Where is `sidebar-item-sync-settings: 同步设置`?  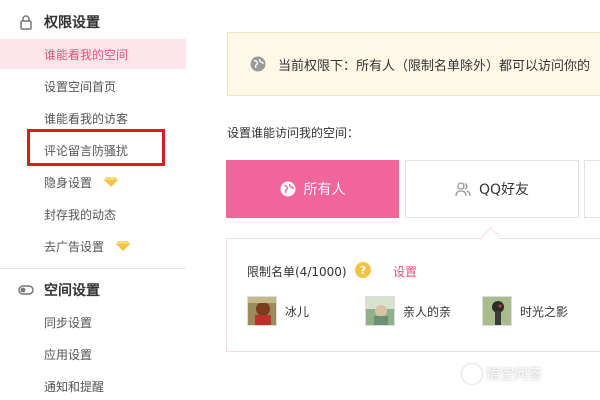 sidebar-item-sync-settings: 同步设置 is located at coordinates (93, 322).